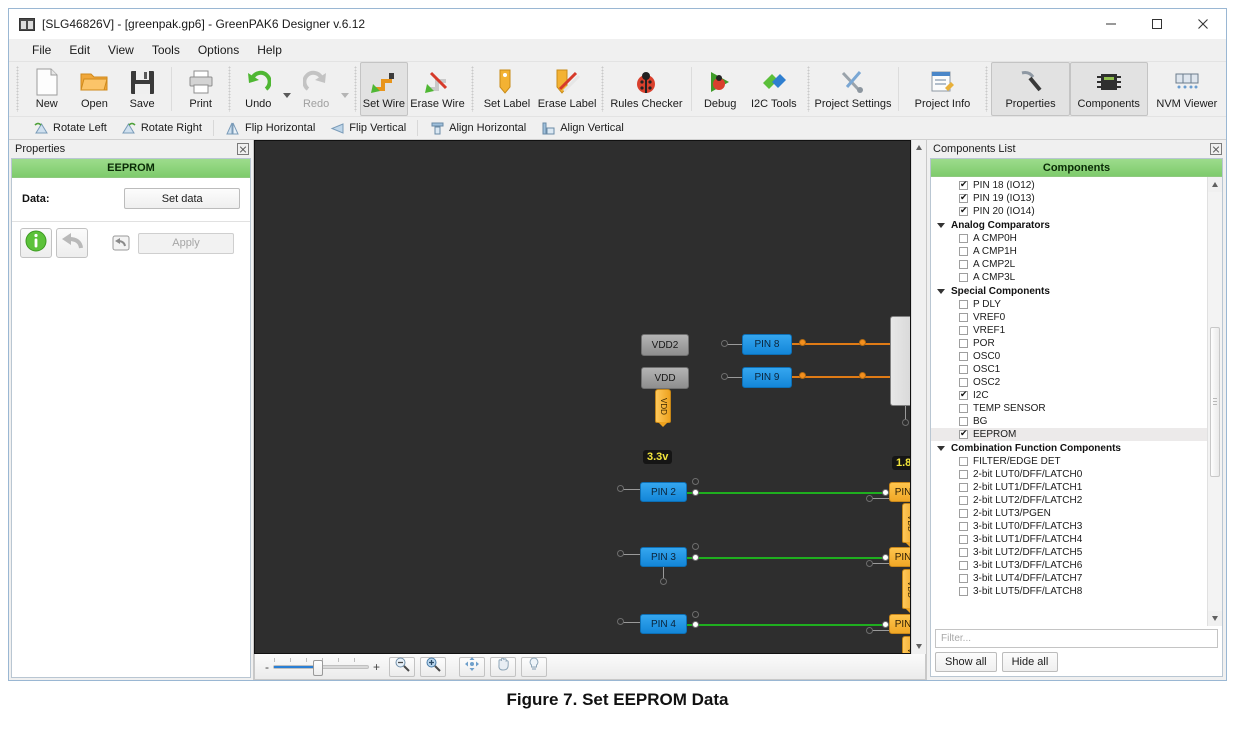 The image size is (1235, 737). I want to click on zoom-in-button, so click(433, 666).